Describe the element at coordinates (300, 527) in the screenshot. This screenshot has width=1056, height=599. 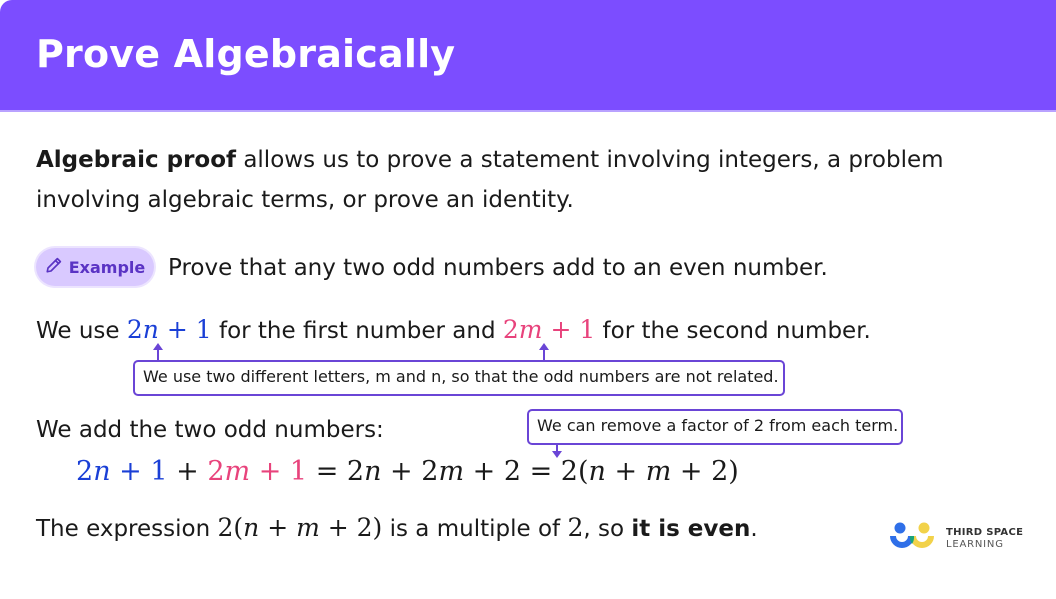
I see `factored-expression: 2(n + m + 2)` at that location.